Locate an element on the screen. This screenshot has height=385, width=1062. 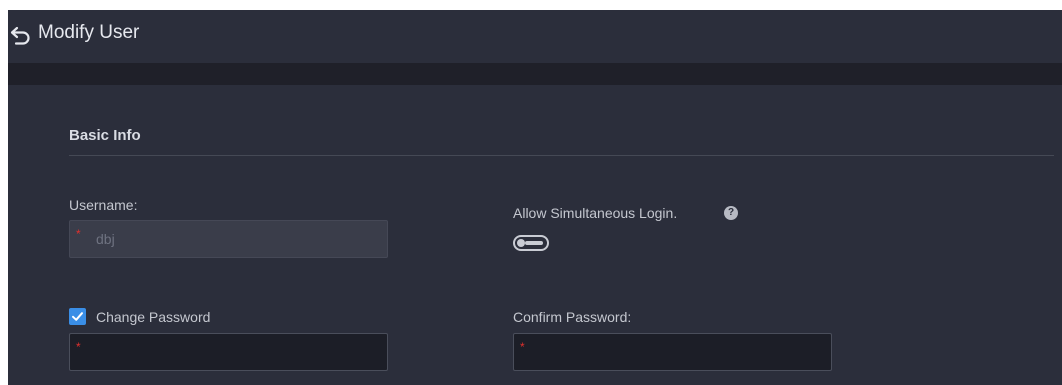
section-divider is located at coordinates (561, 155).